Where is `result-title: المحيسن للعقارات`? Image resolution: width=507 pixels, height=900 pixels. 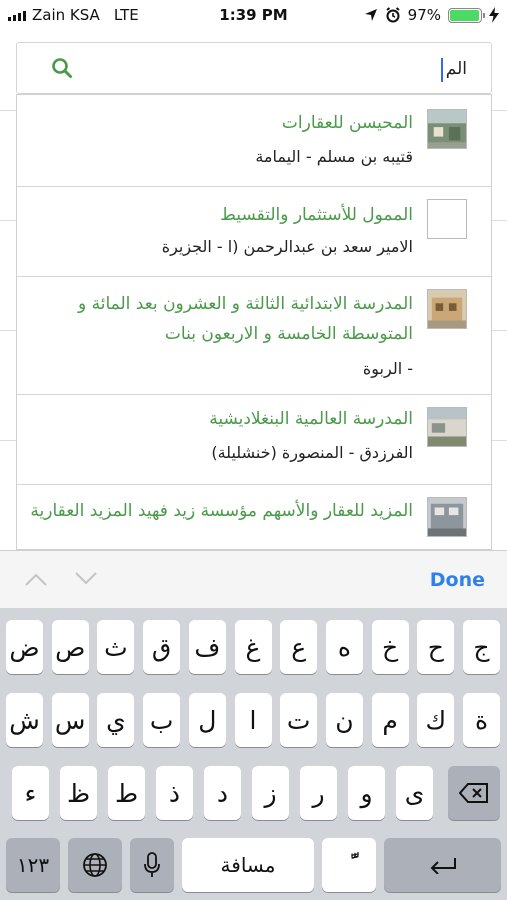
result-title: المحيسن للعقارات is located at coordinates (347, 123).